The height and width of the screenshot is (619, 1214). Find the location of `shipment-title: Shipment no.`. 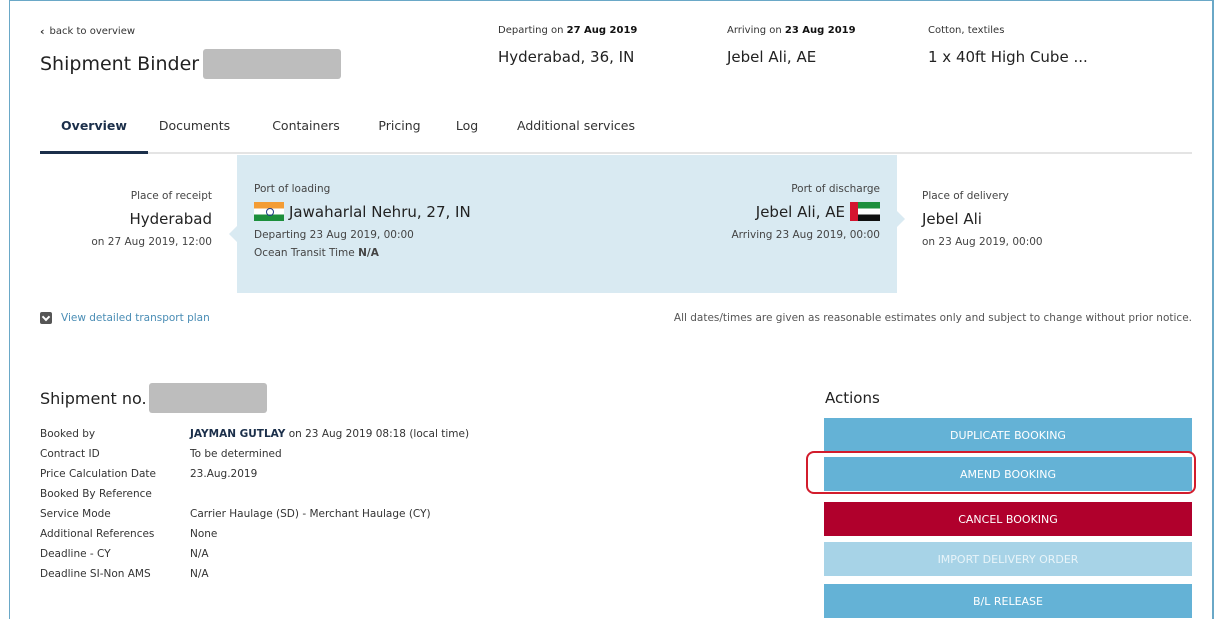

shipment-title: Shipment no. is located at coordinates (93, 398).